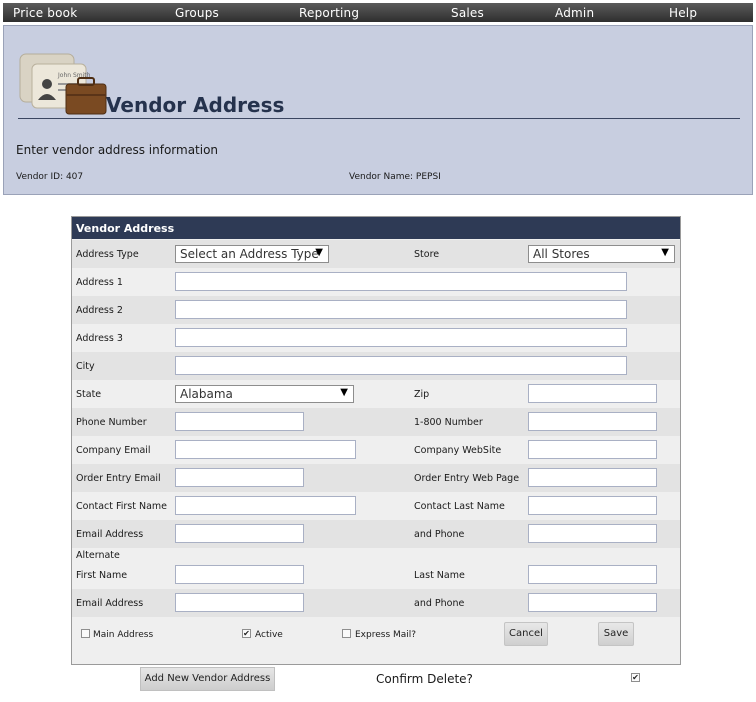  I want to click on contact-last-input, so click(592, 505).